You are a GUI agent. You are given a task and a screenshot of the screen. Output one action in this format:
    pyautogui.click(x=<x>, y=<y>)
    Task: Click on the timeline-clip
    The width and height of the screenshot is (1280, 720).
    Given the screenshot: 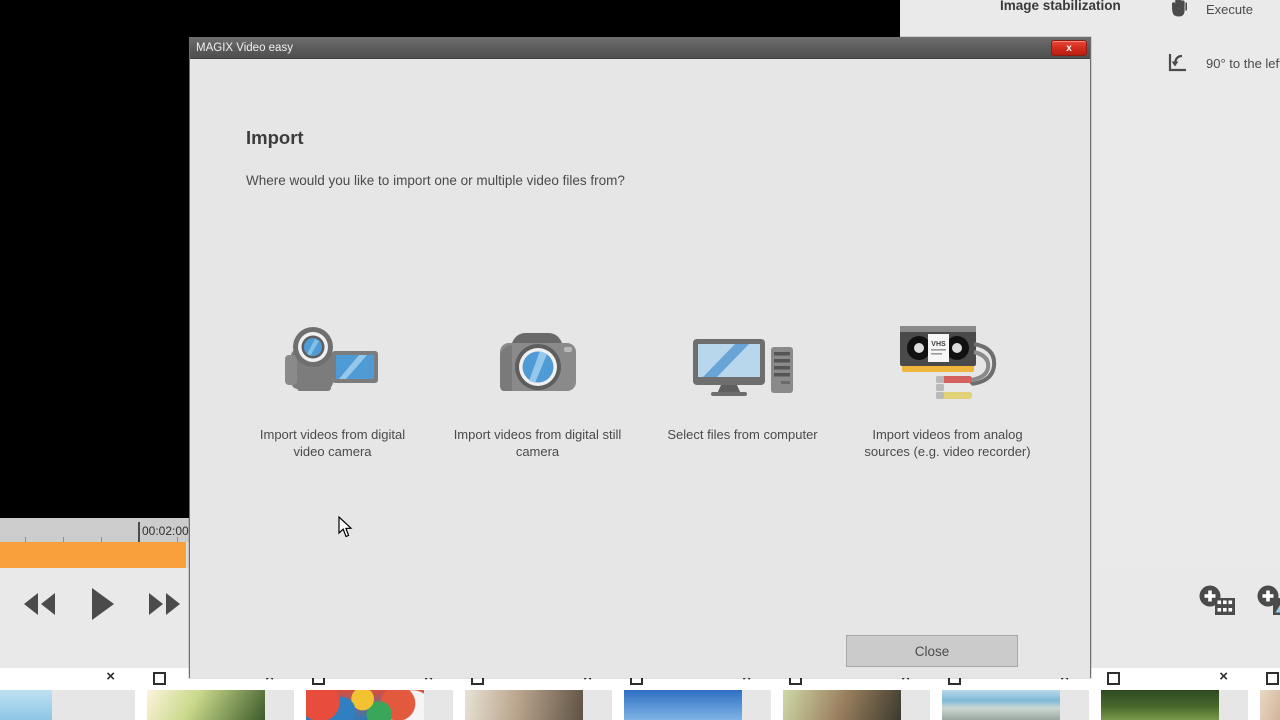 What is the action you would take?
    pyautogui.click(x=93, y=555)
    